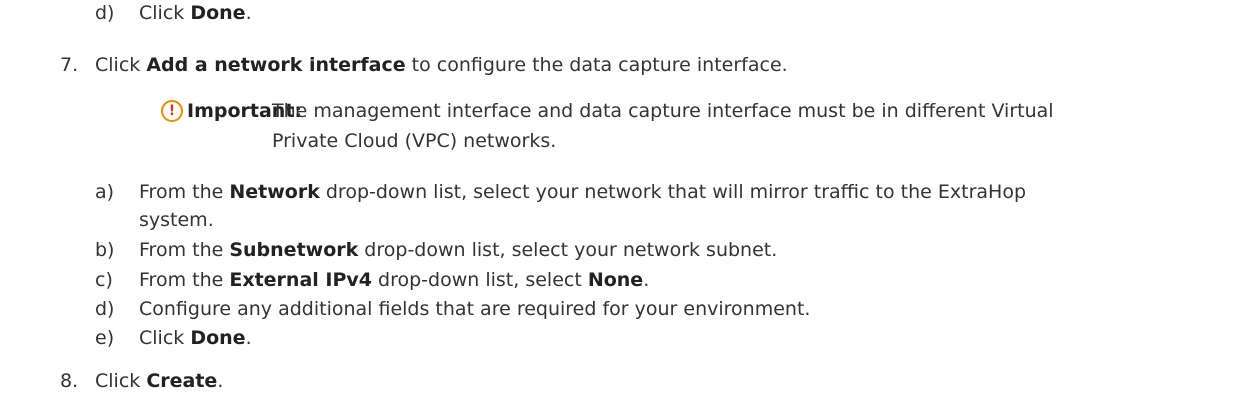 This screenshot has height=420, width=1245. What do you see at coordinates (172, 111) in the screenshot?
I see `important-icon` at bounding box center [172, 111].